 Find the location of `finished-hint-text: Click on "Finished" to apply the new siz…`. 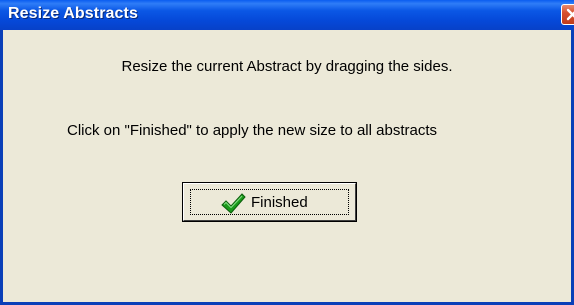

finished-hint-text: Click on "Finished" to apply the new siz… is located at coordinates (252, 130).